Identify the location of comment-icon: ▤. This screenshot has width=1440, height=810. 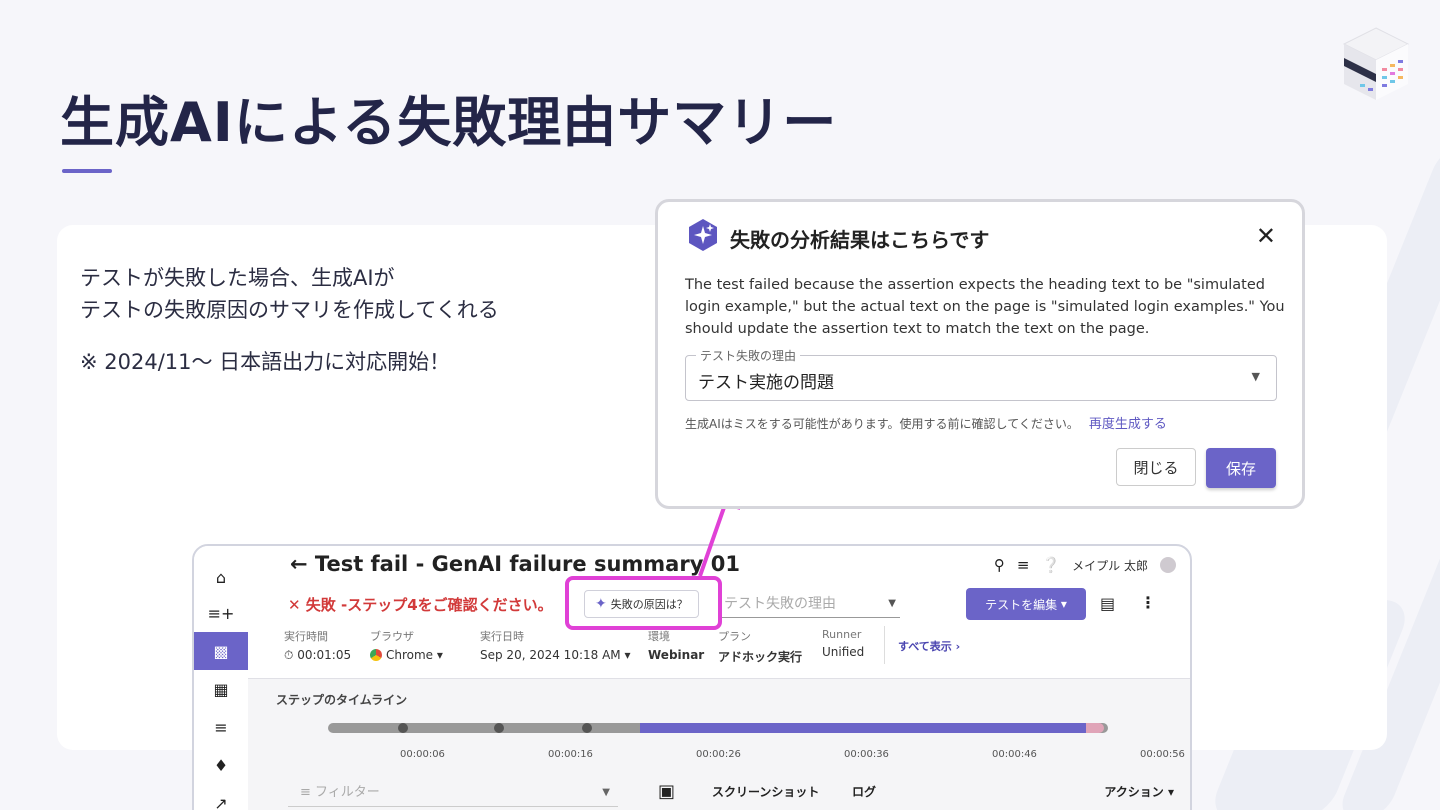
(1107, 603).